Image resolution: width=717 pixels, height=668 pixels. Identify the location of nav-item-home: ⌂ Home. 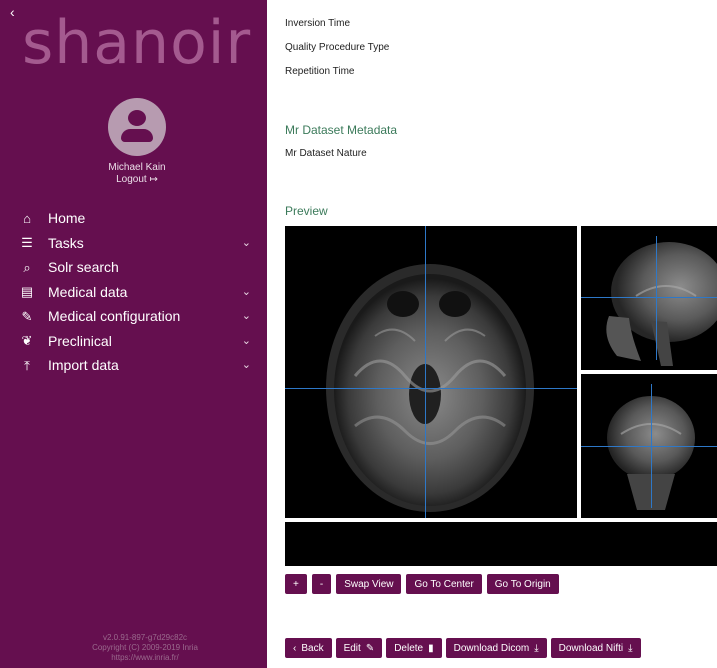
(133, 218).